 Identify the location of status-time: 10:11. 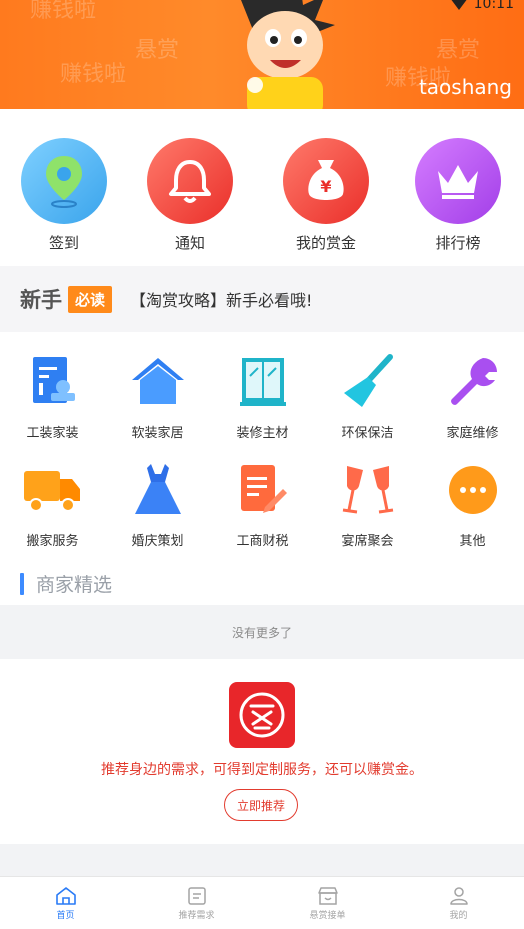
(493, 6).